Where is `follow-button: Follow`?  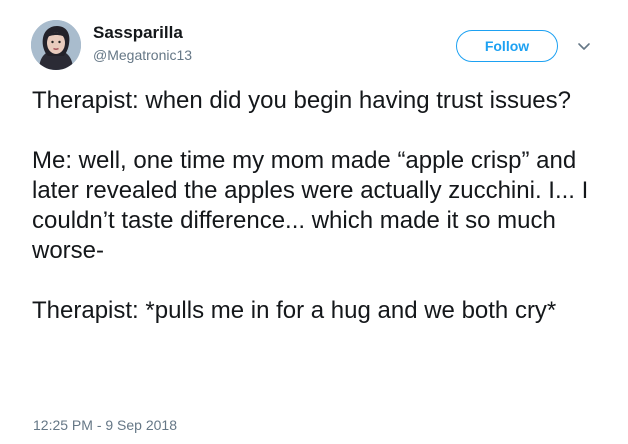 follow-button: Follow is located at coordinates (507, 46).